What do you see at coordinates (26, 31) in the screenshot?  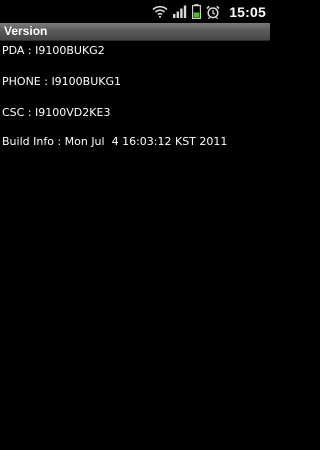 I see `page-title: Version` at bounding box center [26, 31].